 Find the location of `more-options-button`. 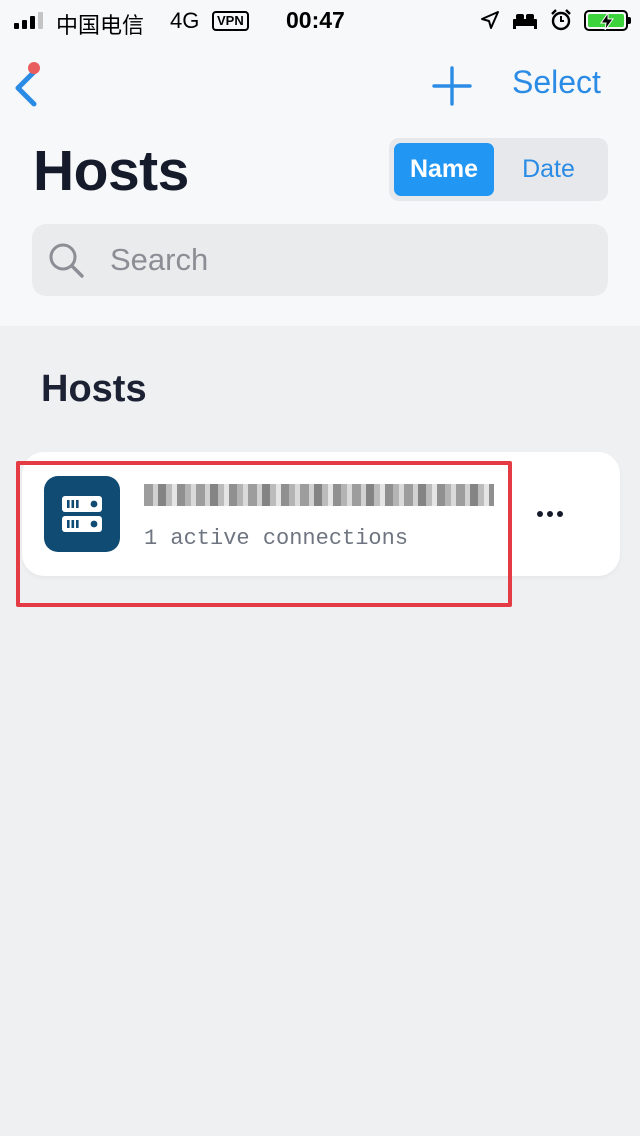

more-options-button is located at coordinates (550, 514).